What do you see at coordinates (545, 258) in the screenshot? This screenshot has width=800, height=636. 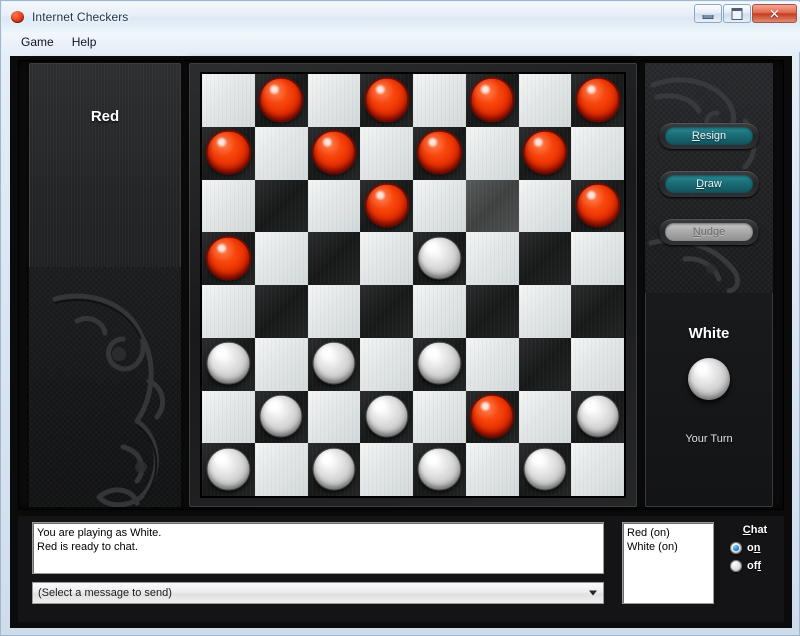 I see `board-square-r3c6` at bounding box center [545, 258].